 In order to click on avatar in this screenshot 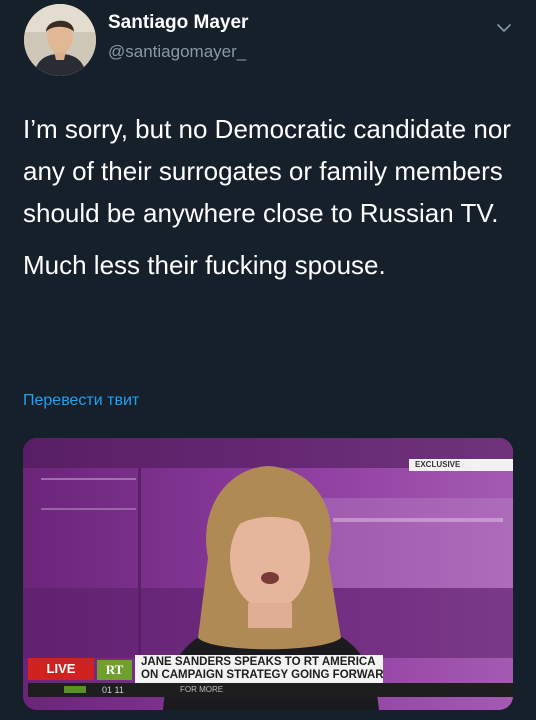, I will do `click(60, 40)`.